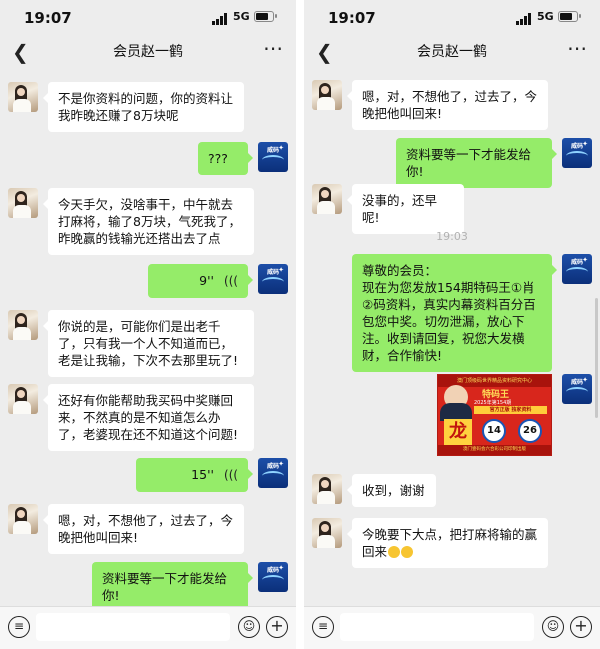  I want to click on message-bubble: 不是你资料的问题，你的资料让我昨晚还赚了8万块呢, so click(143, 107).